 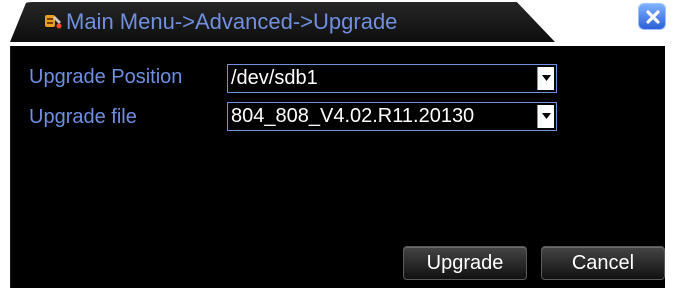 I want to click on upgrade-file-dropdown, so click(x=545, y=116).